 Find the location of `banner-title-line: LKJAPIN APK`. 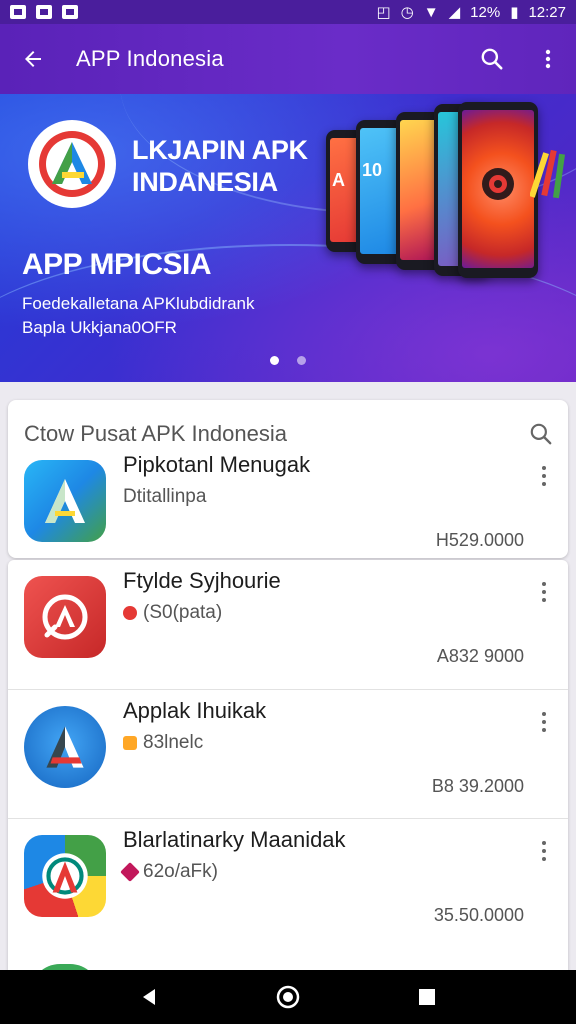

banner-title-line: LKJAPIN APK is located at coordinates (220, 150).